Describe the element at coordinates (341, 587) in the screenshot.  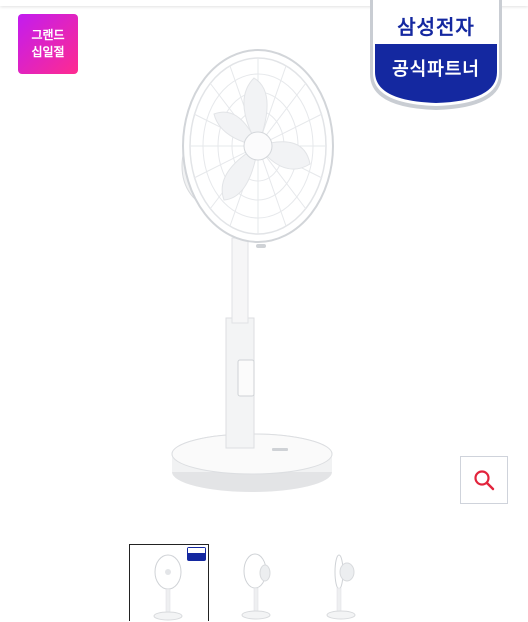
I see `fan-side-thumbnail-icon` at that location.